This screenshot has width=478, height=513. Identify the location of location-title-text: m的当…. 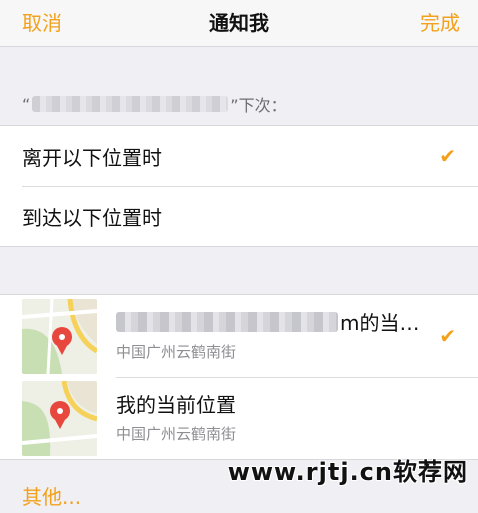
(380, 323).